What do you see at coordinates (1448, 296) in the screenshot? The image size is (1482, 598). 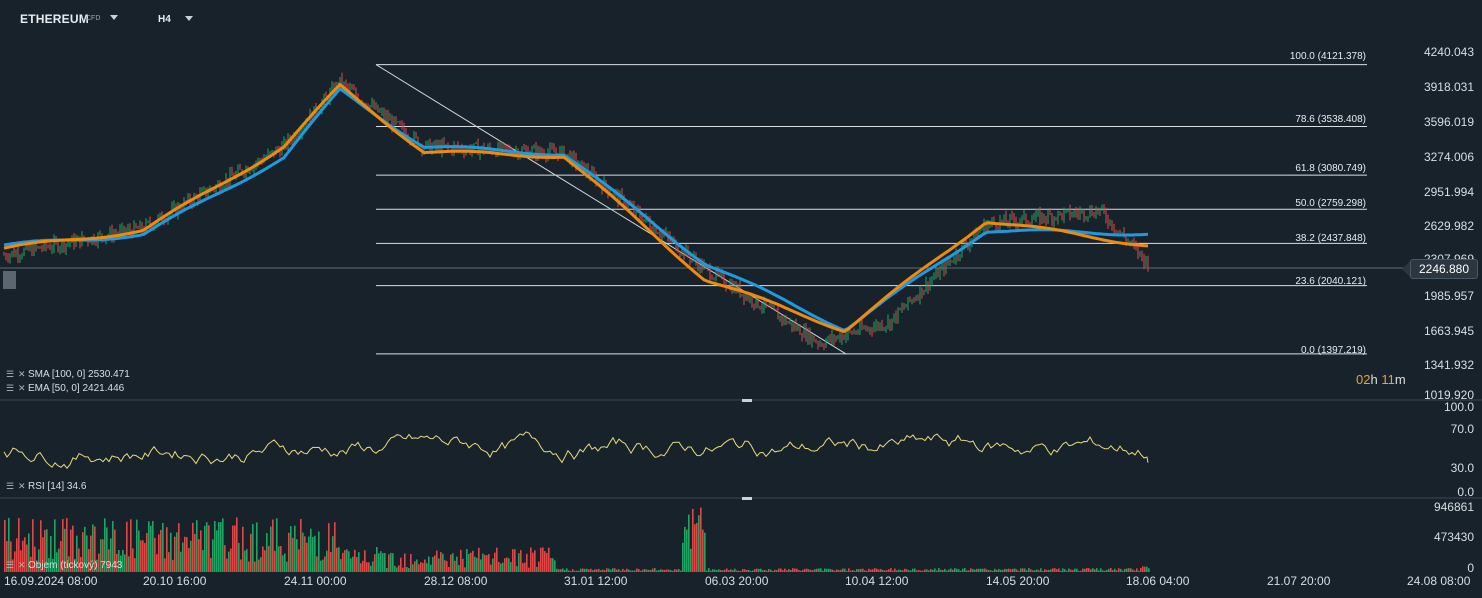 I see `price-tick: 1985.957` at bounding box center [1448, 296].